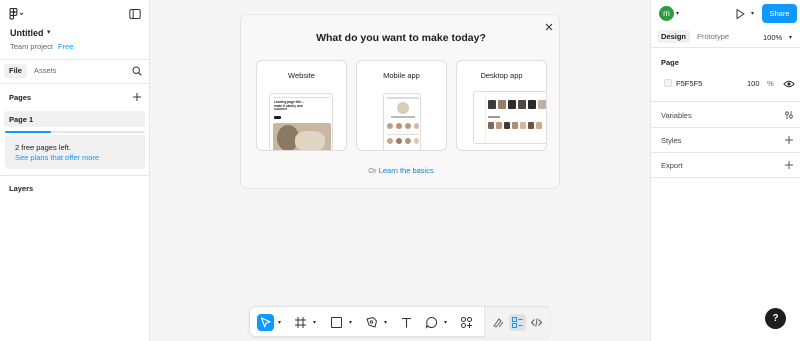 This screenshot has width=800, height=341. I want to click on play-icon, so click(740, 14).